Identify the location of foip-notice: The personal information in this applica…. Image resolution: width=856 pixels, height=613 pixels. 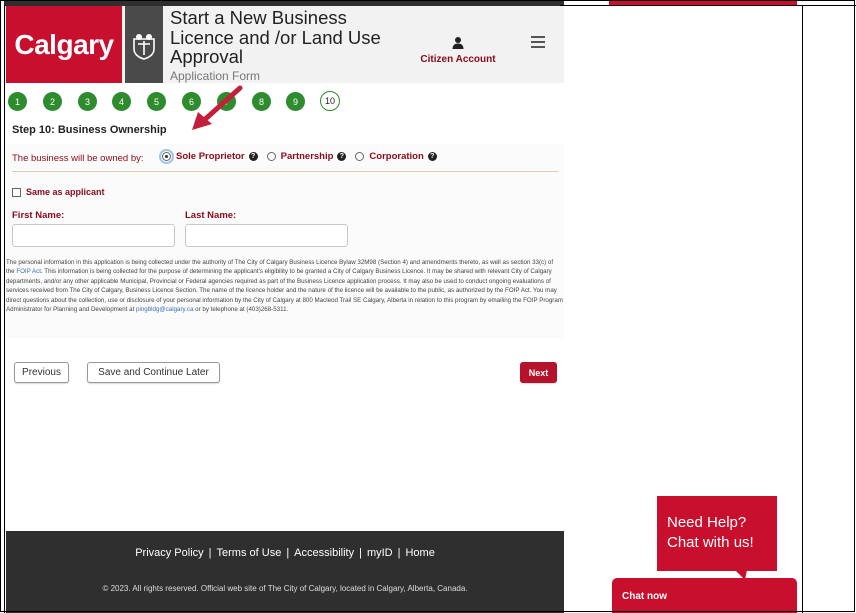
(284, 286).